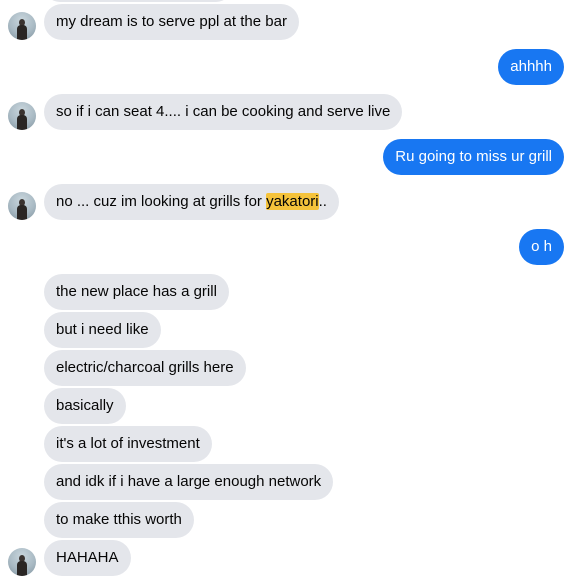 Image resolution: width=586 pixels, height=581 pixels. What do you see at coordinates (145, 368) in the screenshot?
I see `incoming-message: electric/charcoal grills here` at bounding box center [145, 368].